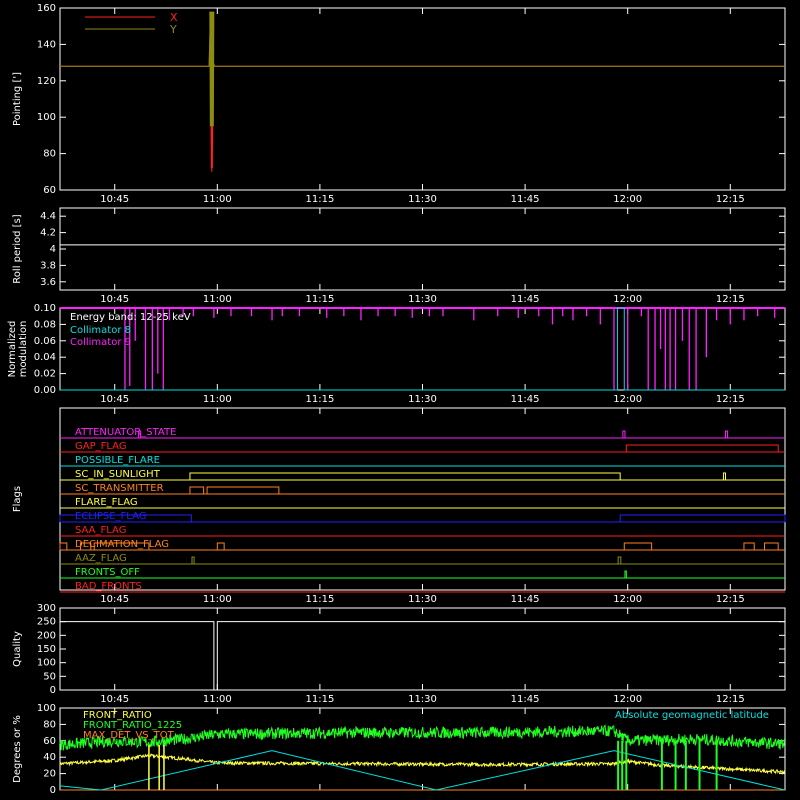 This screenshot has width=800, height=800. Describe the element at coordinates (53, 690) in the screenshot. I see `panel-4-ytick-label: 0` at that location.